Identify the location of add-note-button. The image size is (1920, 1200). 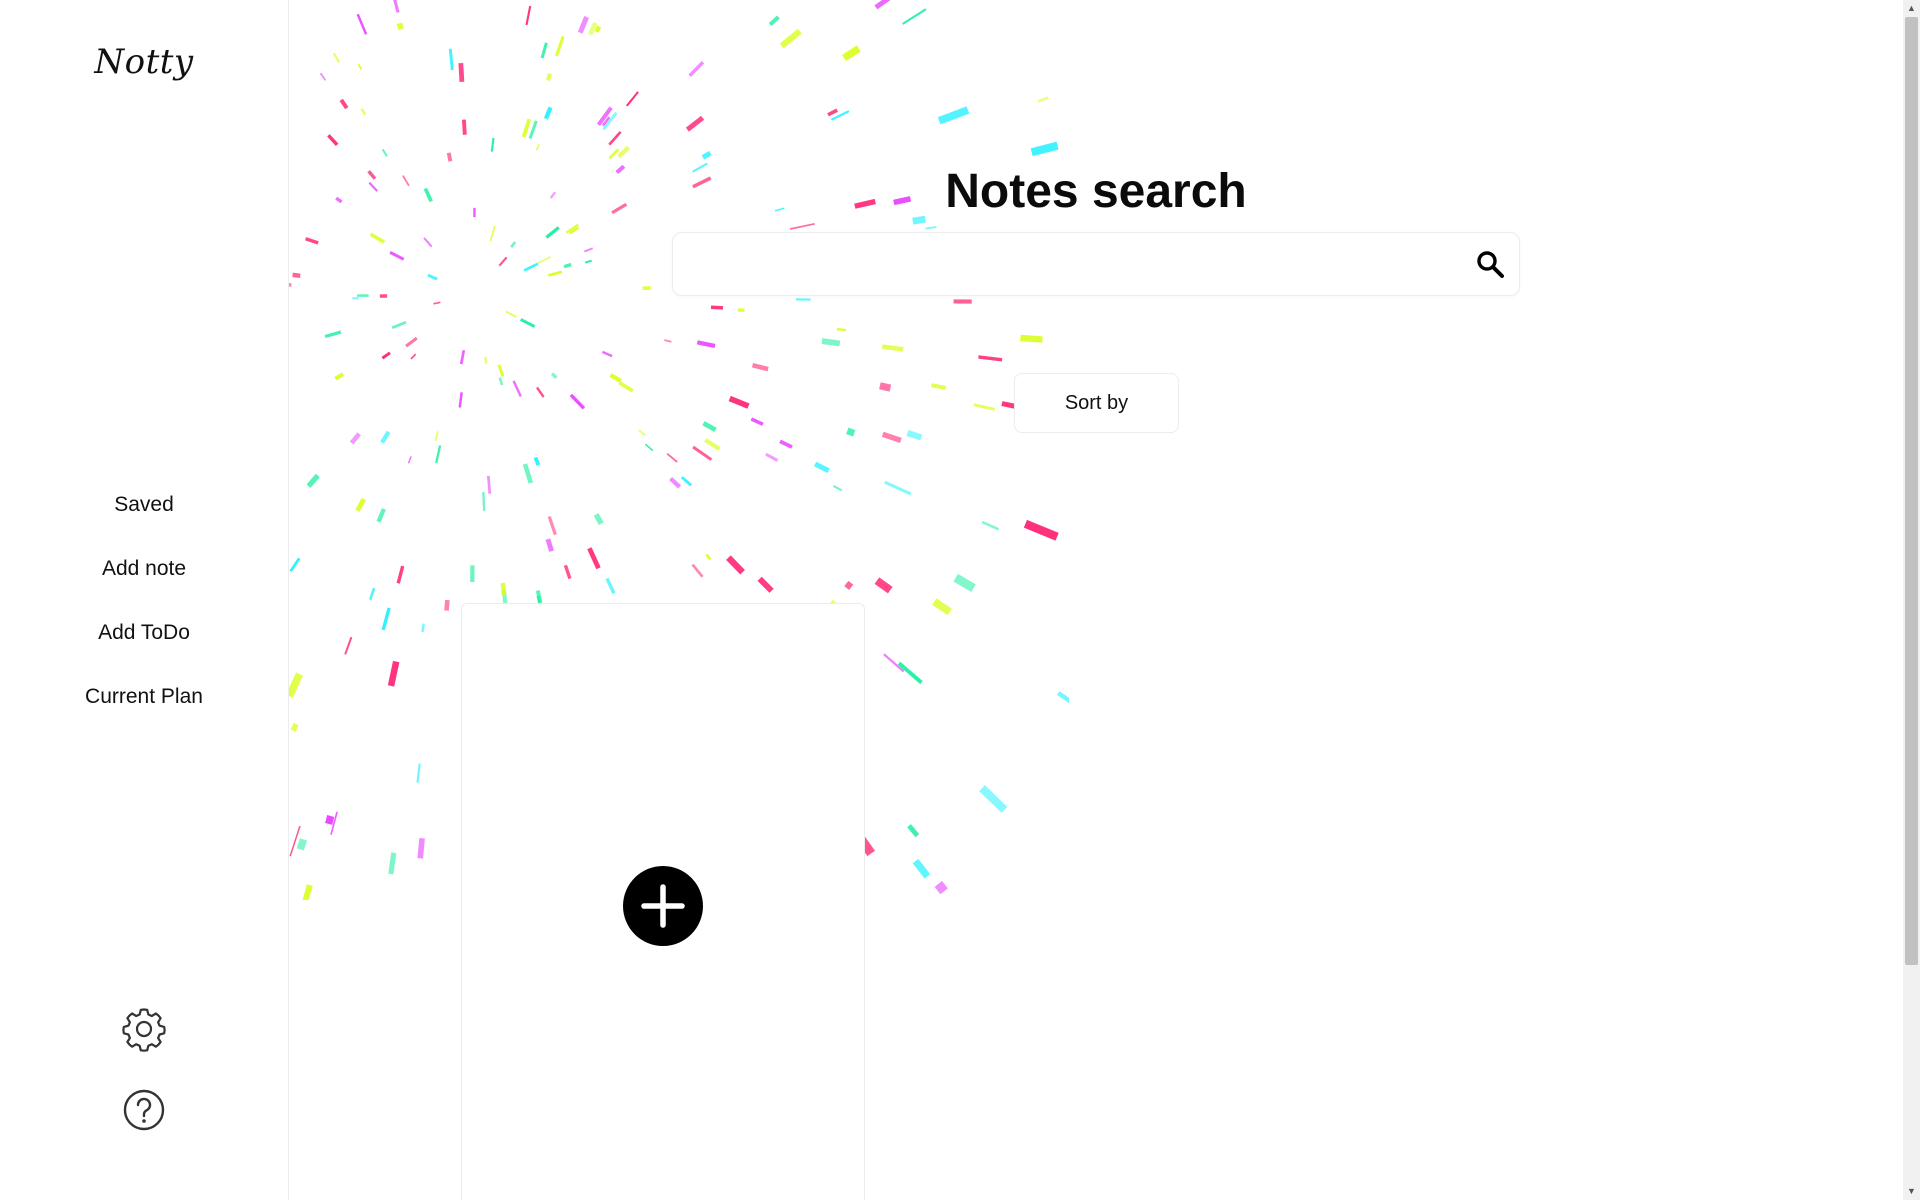
(663, 906).